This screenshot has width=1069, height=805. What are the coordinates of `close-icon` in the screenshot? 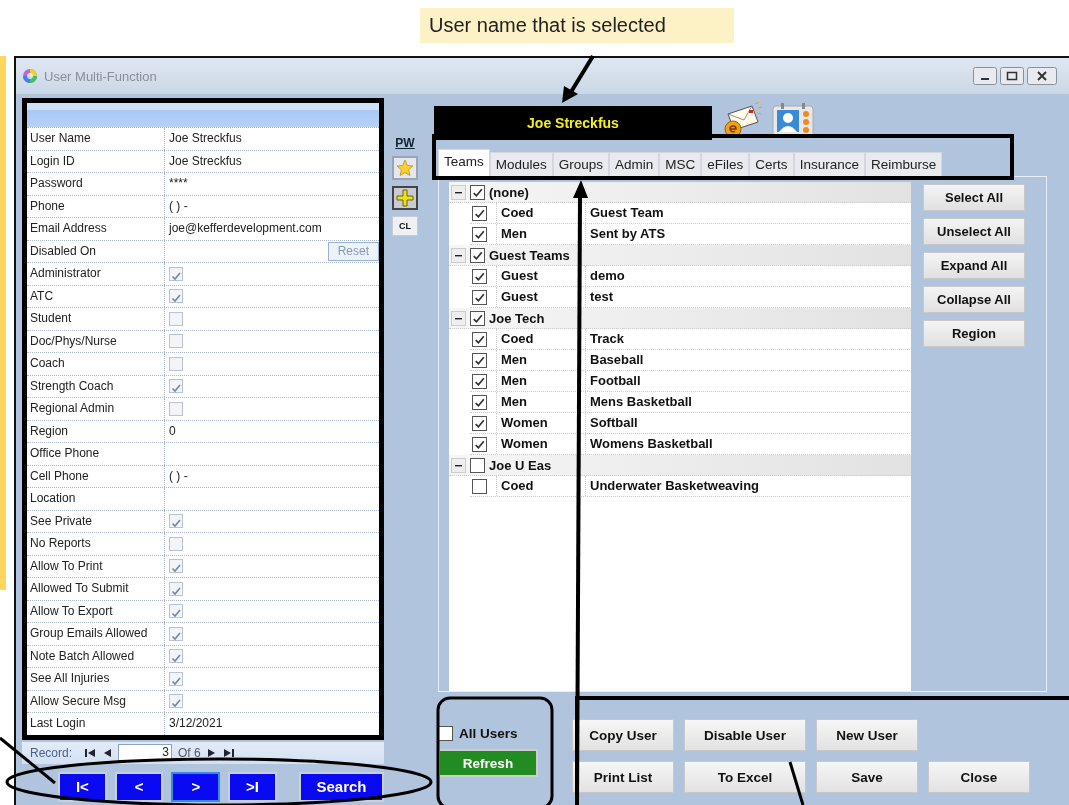 It's located at (1042, 76).